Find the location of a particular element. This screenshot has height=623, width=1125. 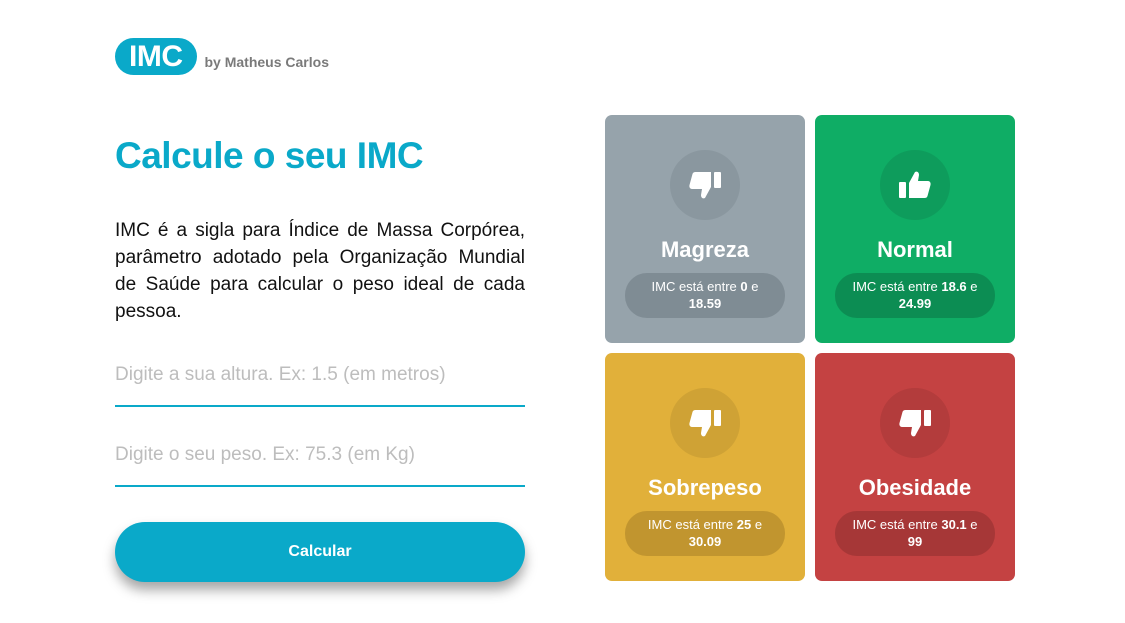

range-min: 18.6 is located at coordinates (954, 286).